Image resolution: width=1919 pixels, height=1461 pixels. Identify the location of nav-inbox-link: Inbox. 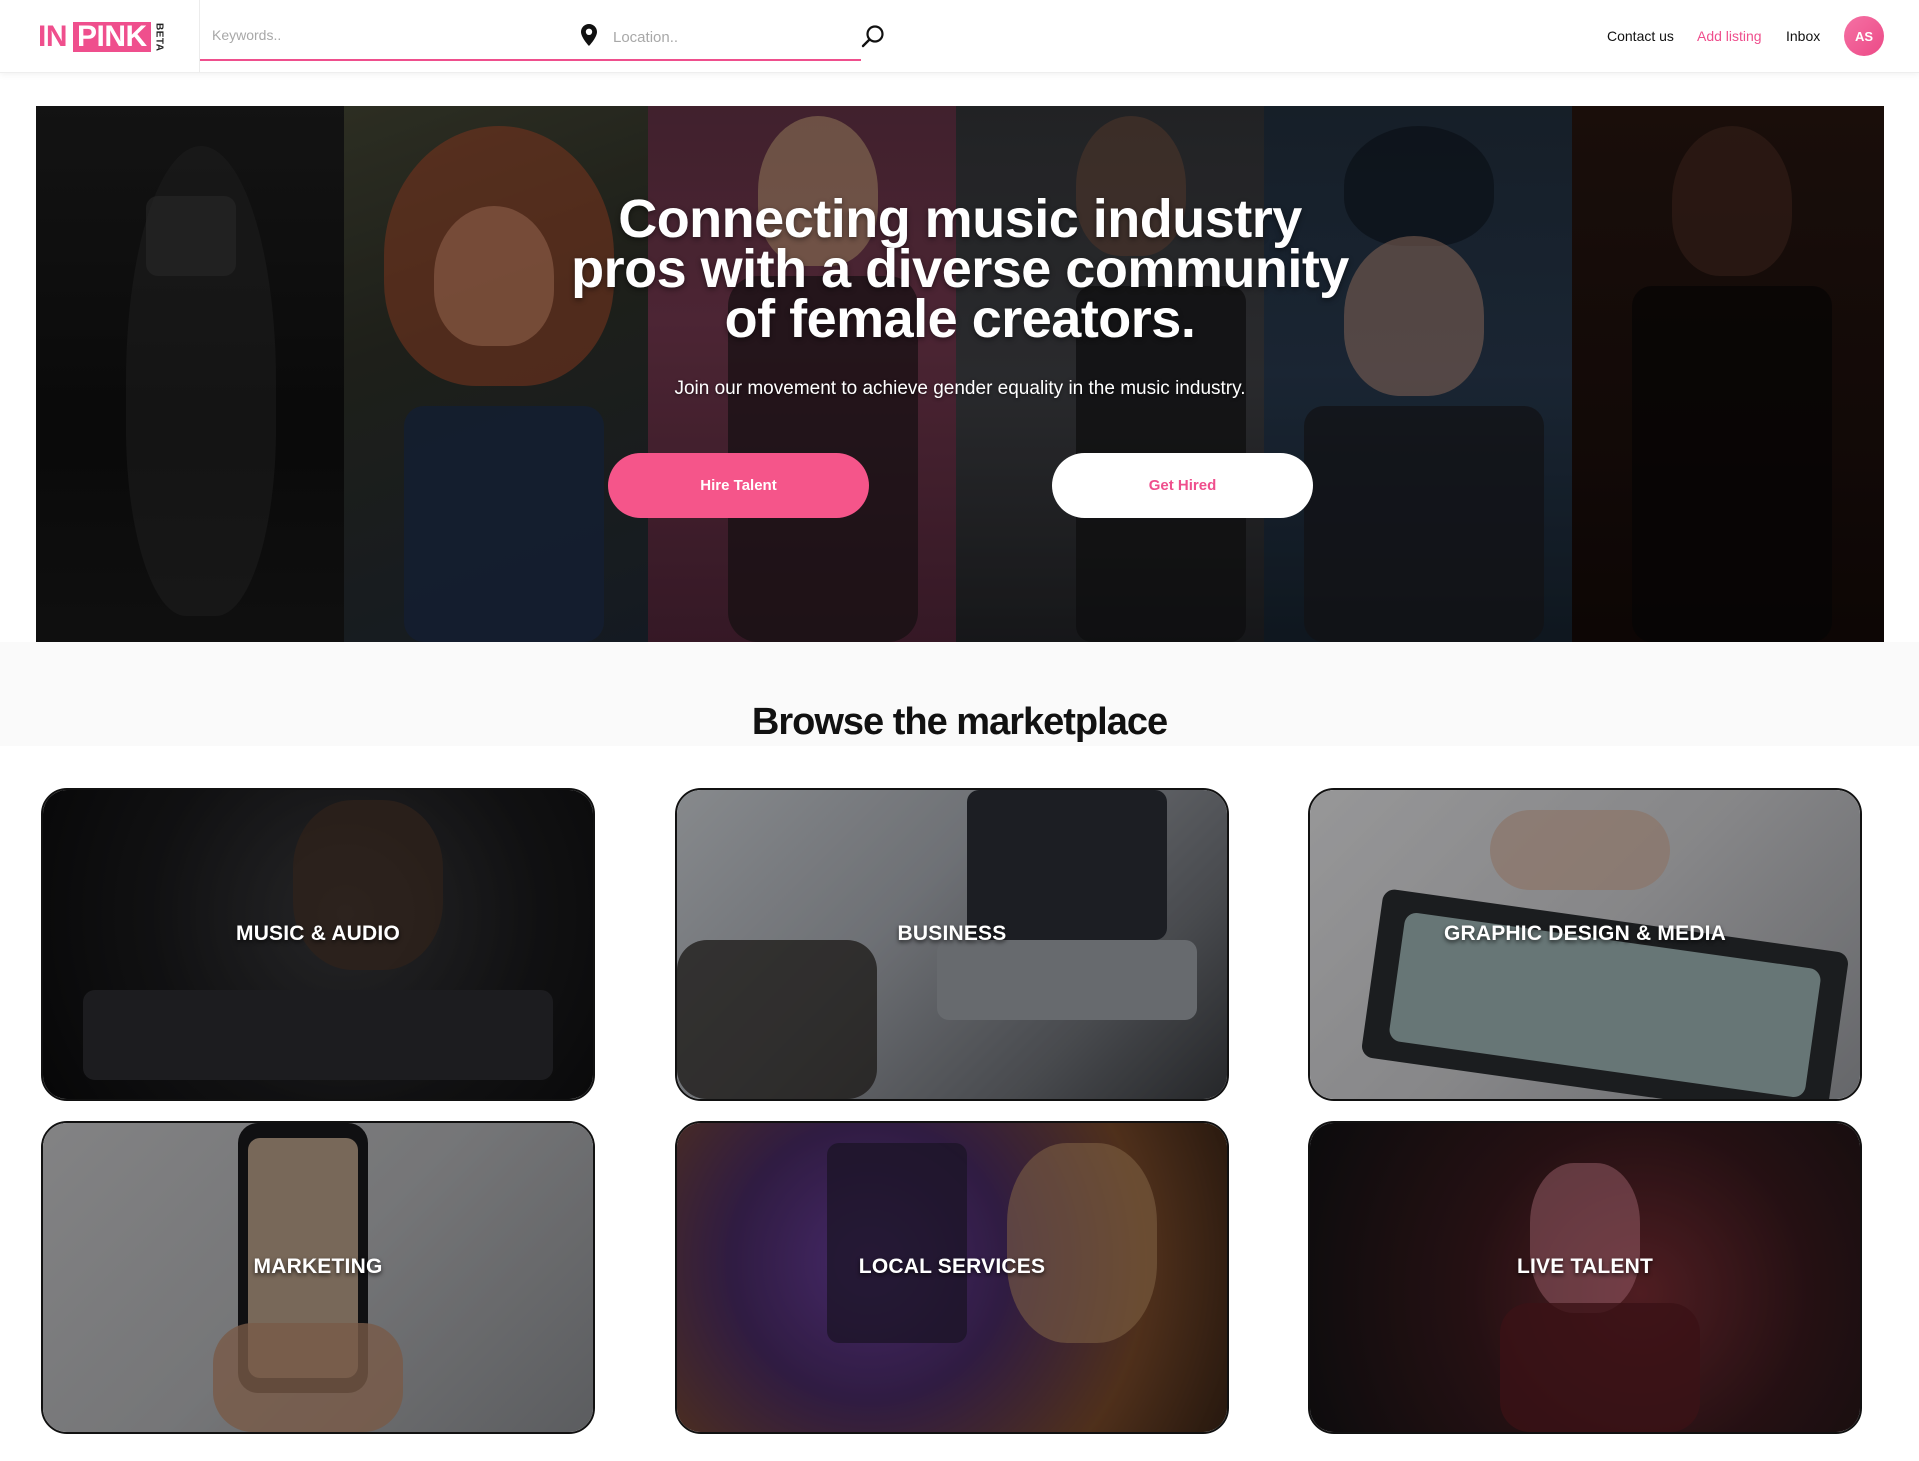
(1803, 36).